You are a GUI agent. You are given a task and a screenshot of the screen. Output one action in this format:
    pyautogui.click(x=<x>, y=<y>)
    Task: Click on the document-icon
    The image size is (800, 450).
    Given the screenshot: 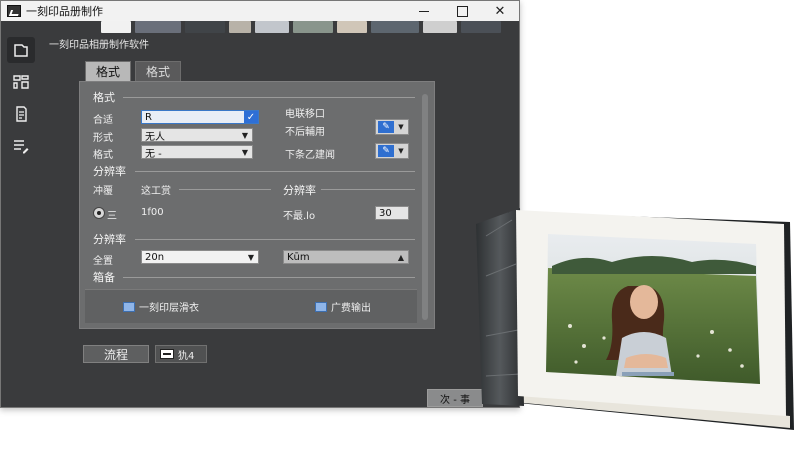 What is the action you would take?
    pyautogui.click(x=21, y=114)
    